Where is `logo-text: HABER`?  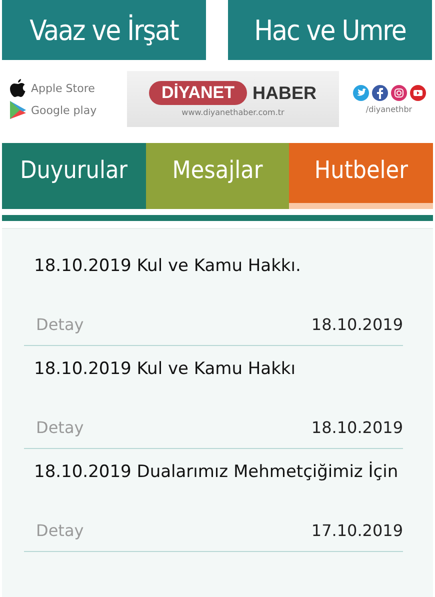
logo-text: HABER is located at coordinates (284, 93).